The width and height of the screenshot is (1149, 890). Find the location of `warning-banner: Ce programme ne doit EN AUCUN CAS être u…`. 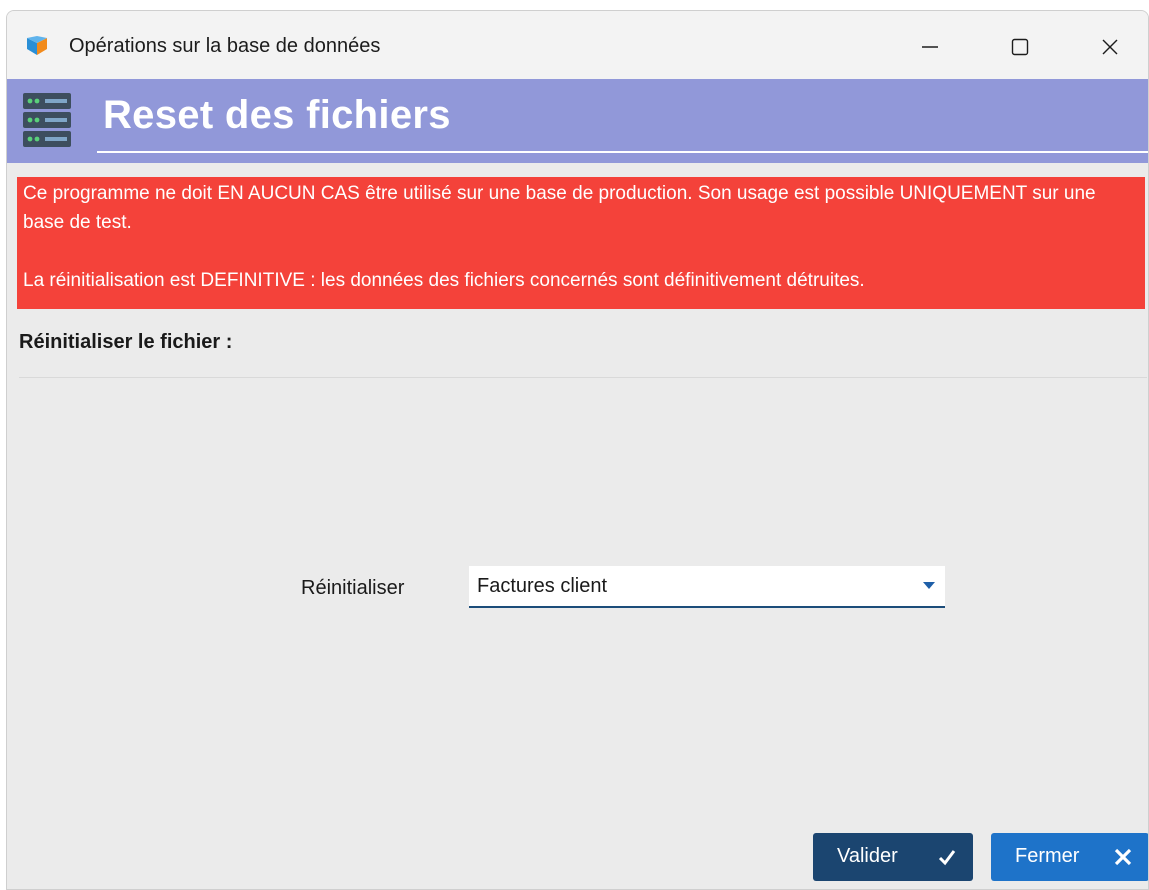

warning-banner: Ce programme ne doit EN AUCUN CAS être u… is located at coordinates (581, 243).